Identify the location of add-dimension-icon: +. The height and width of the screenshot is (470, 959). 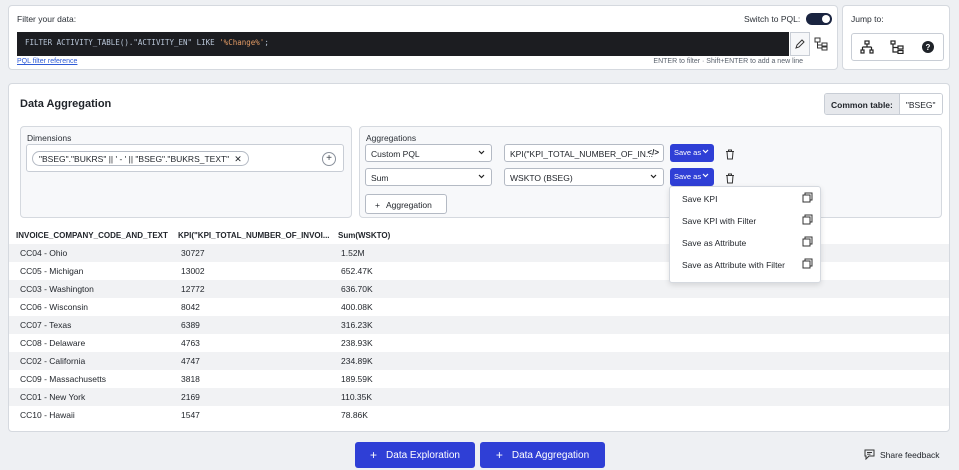
(329, 159).